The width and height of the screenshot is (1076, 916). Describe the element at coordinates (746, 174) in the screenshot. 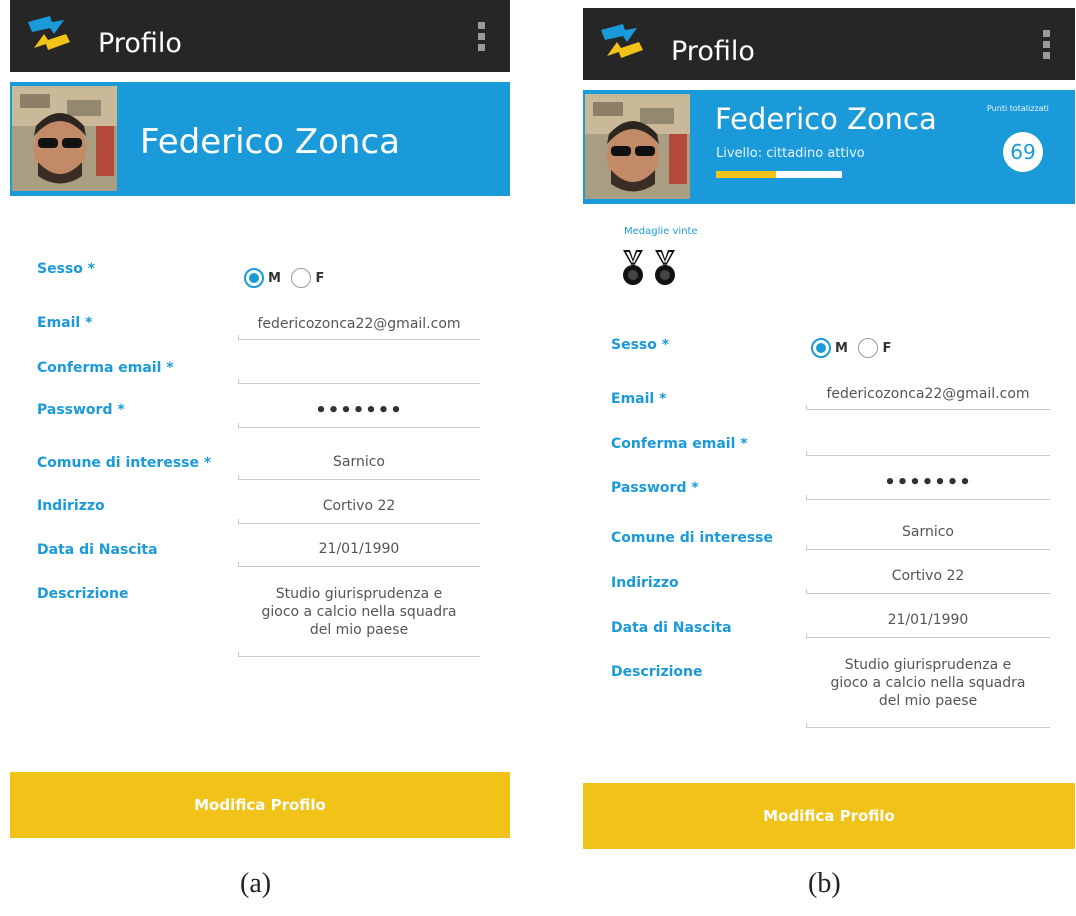

I see `level-progress-fill` at that location.